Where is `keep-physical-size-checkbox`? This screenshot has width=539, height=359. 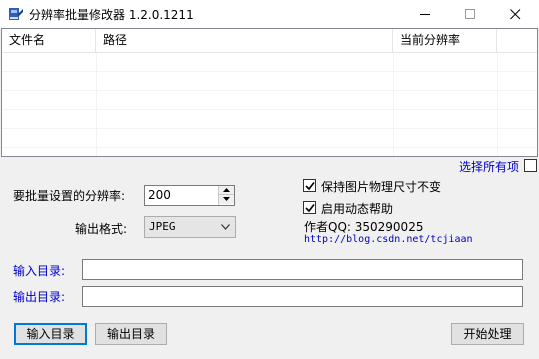
keep-physical-size-checkbox is located at coordinates (309, 185).